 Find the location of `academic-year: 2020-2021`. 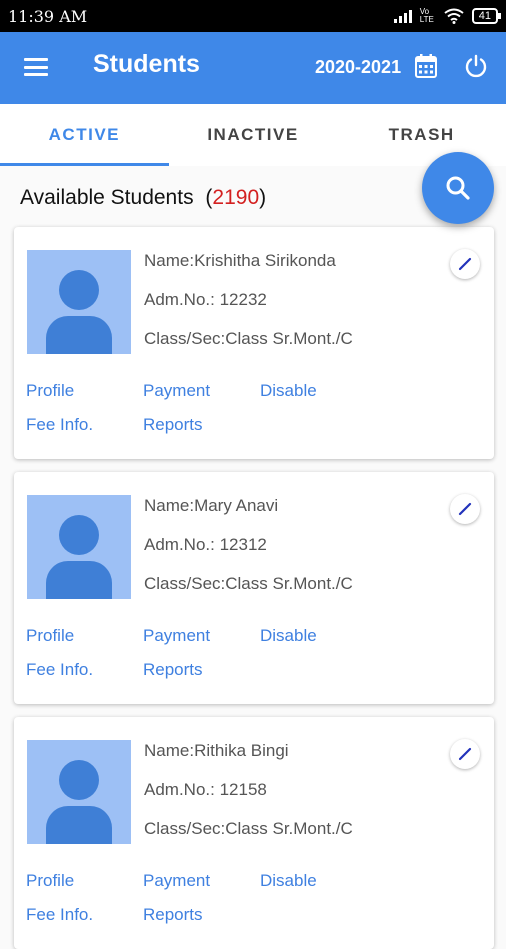

academic-year: 2020-2021 is located at coordinates (358, 67).